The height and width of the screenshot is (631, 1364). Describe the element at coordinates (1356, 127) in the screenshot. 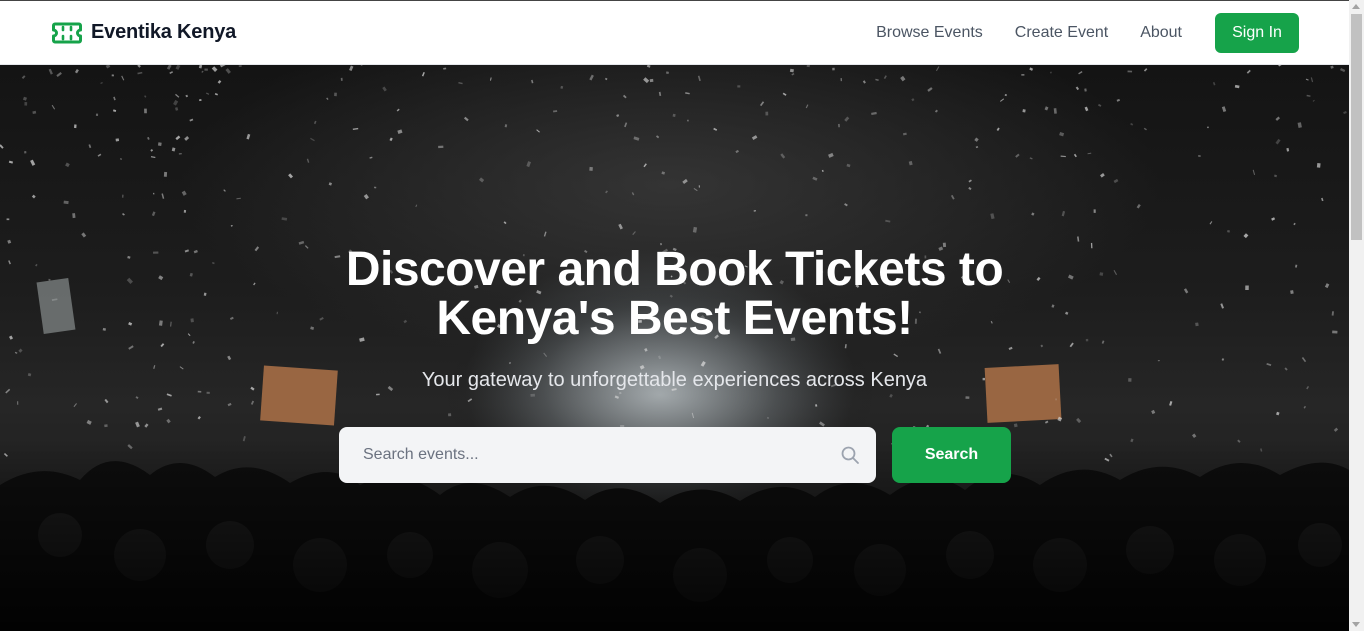

I see `scrollbar-thumb` at that location.